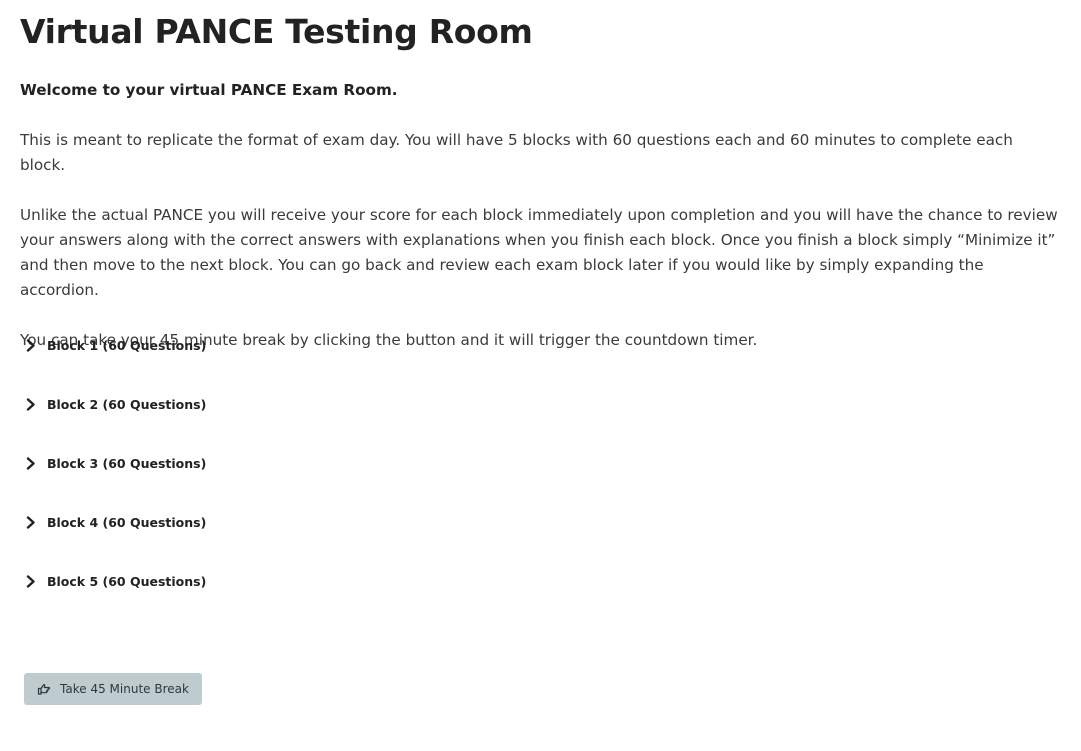 This screenshot has height=751, width=1081. Describe the element at coordinates (127, 463) in the screenshot. I see `accordion-label: Block 3 (60 Questions)` at that location.